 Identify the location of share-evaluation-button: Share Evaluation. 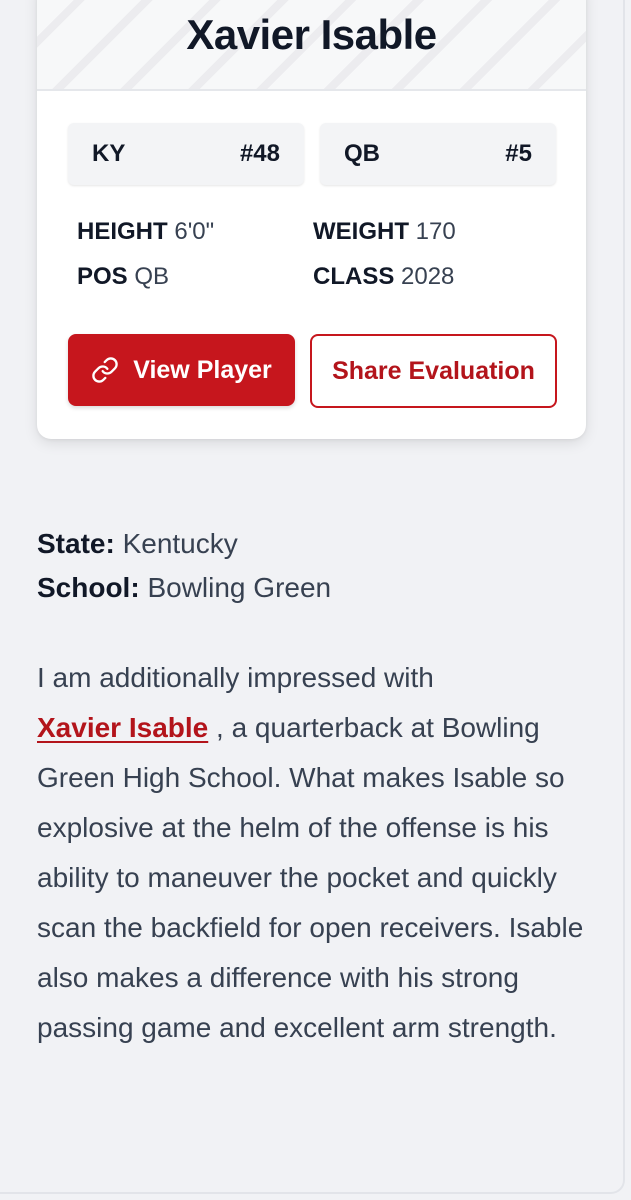
(433, 371).